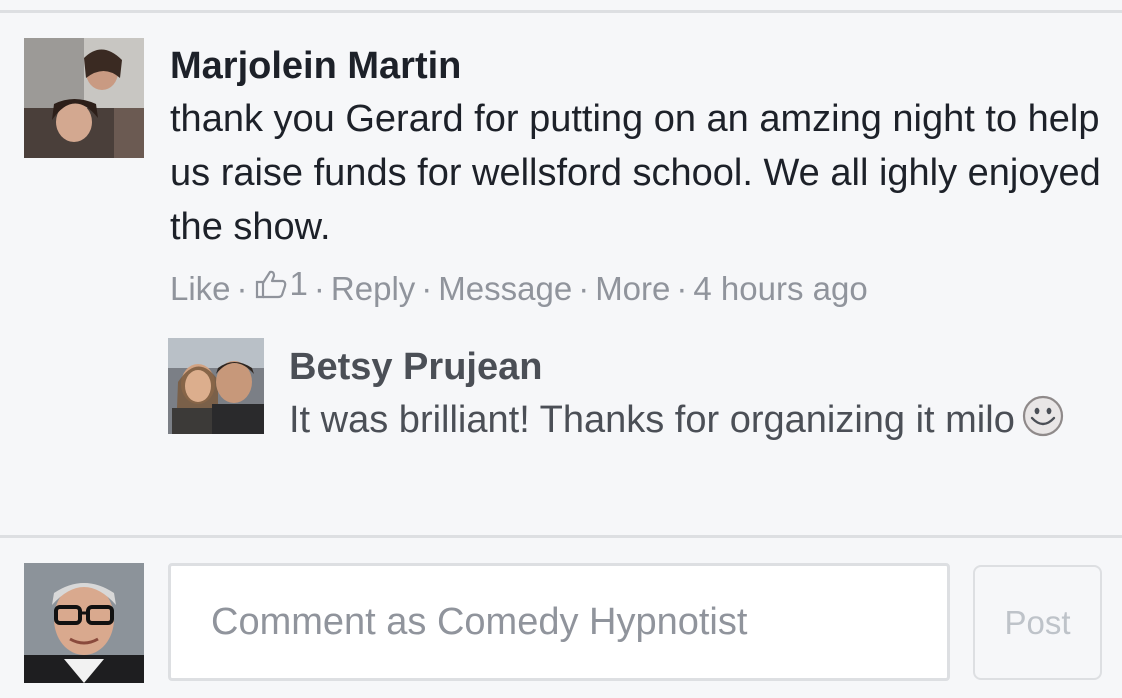  I want to click on comment-actions: Like · 1 · Reply · Message · More · 4 hours ago, so click(640, 286).